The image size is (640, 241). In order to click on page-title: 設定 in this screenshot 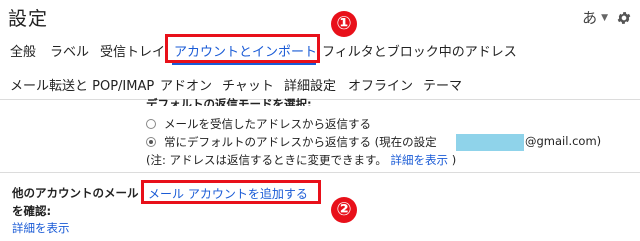, I will do `click(28, 19)`.